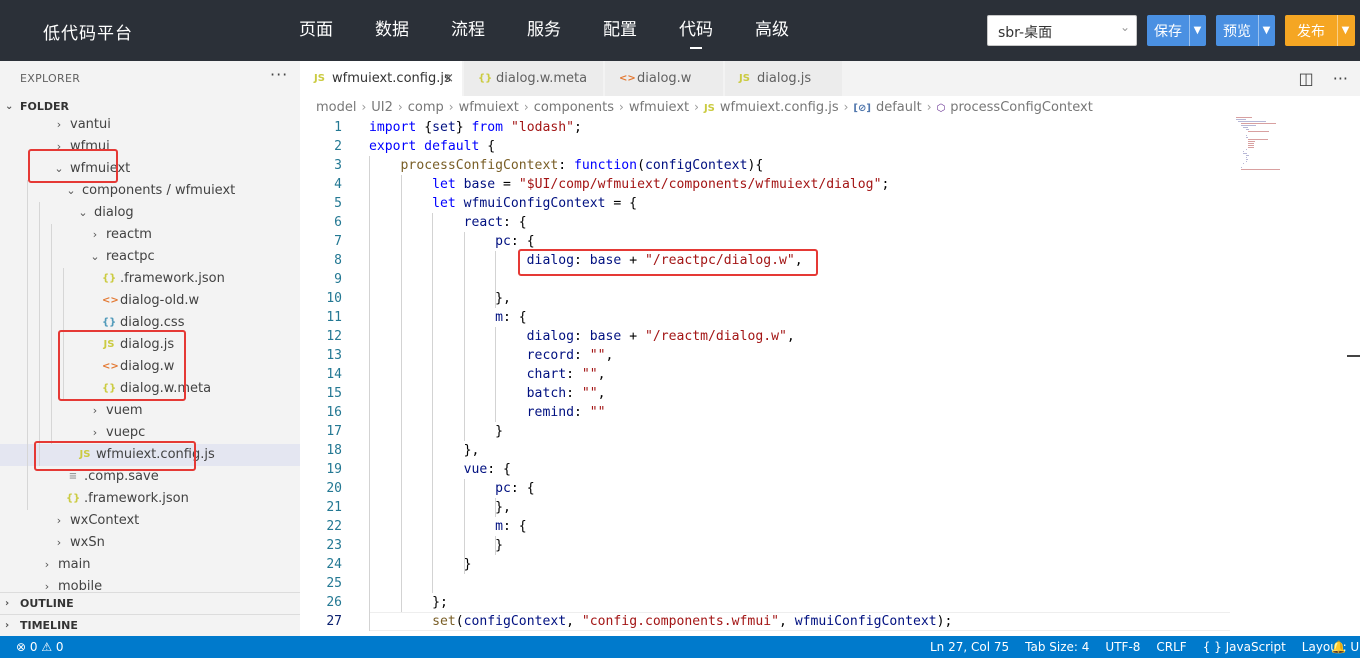 The image size is (1360, 658). What do you see at coordinates (1276, 151) in the screenshot?
I see `minimap` at bounding box center [1276, 151].